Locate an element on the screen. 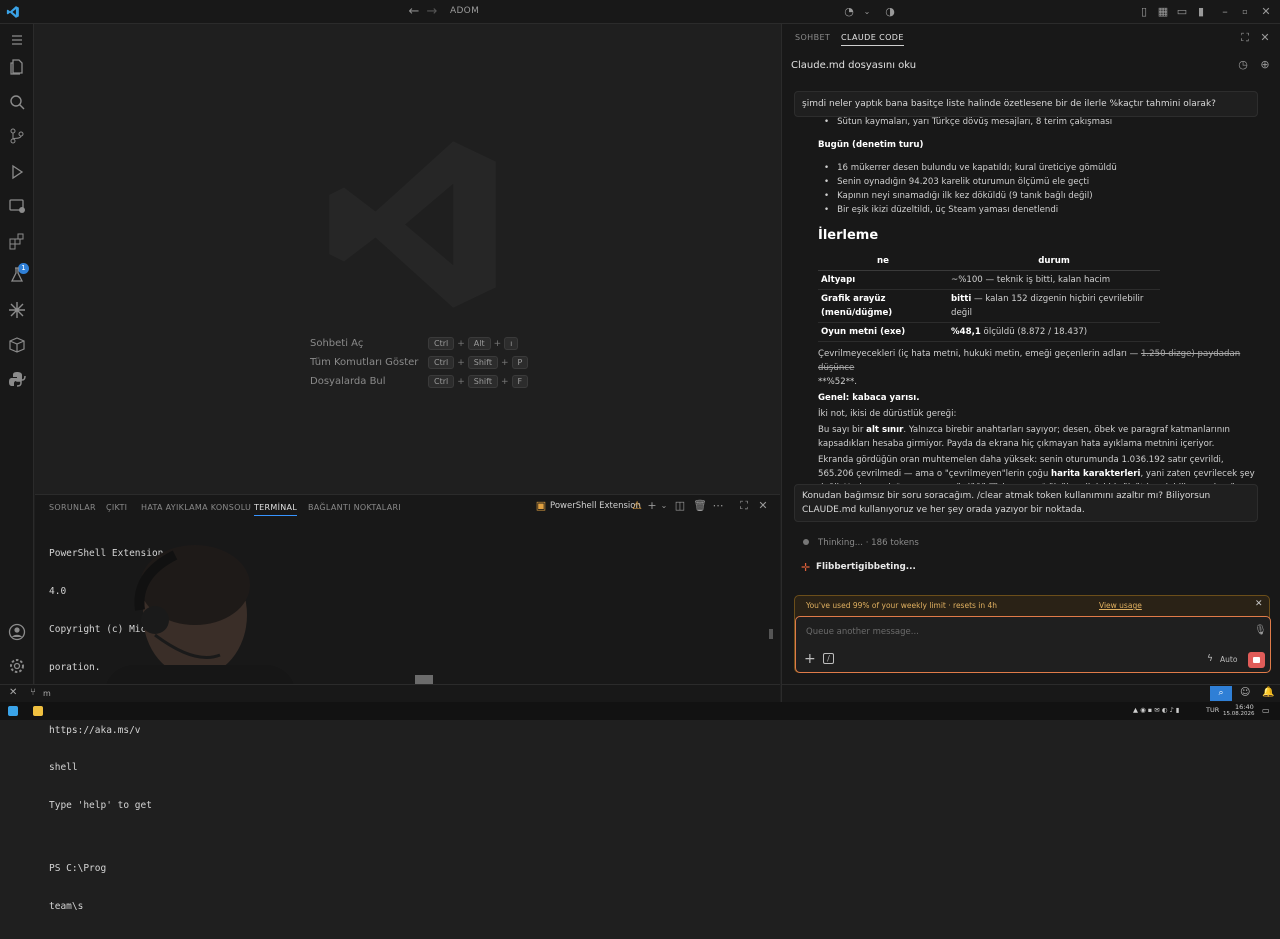 The height and width of the screenshot is (939, 1280). package-box-icon is located at coordinates (17, 345).